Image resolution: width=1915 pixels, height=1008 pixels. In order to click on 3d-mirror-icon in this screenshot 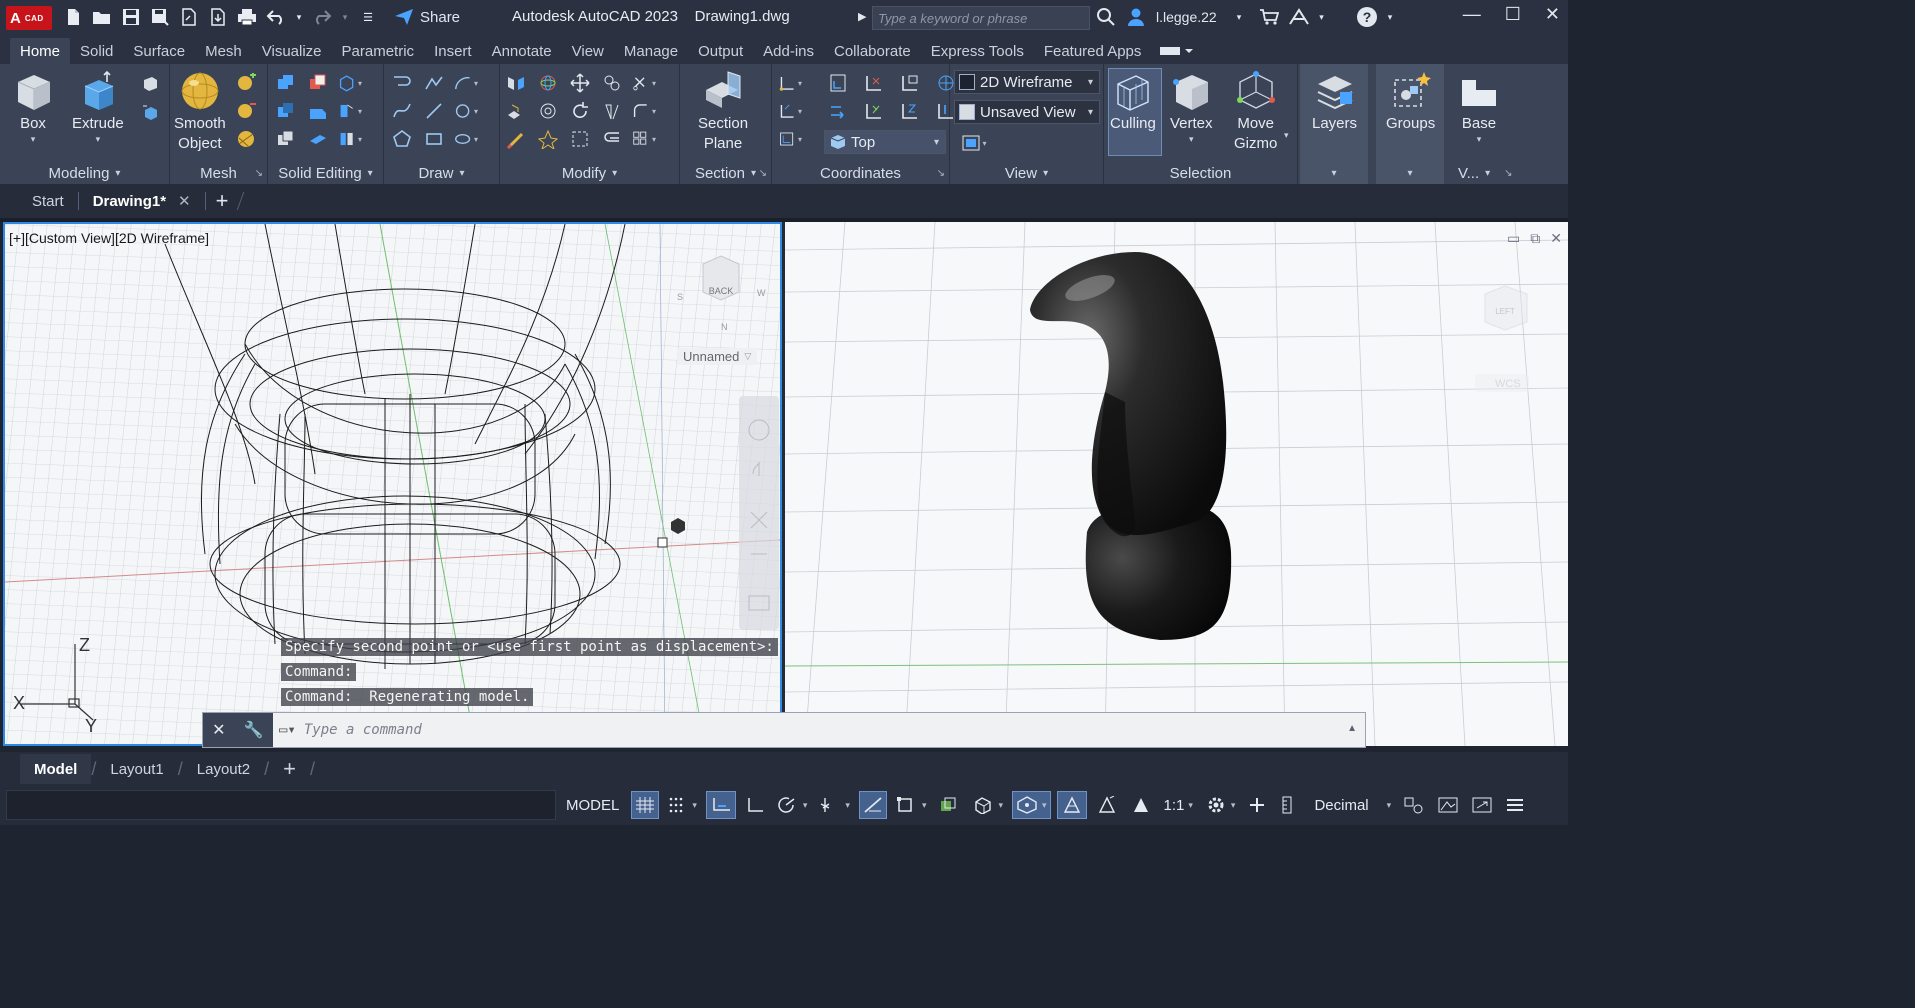, I will do `click(516, 83)`.